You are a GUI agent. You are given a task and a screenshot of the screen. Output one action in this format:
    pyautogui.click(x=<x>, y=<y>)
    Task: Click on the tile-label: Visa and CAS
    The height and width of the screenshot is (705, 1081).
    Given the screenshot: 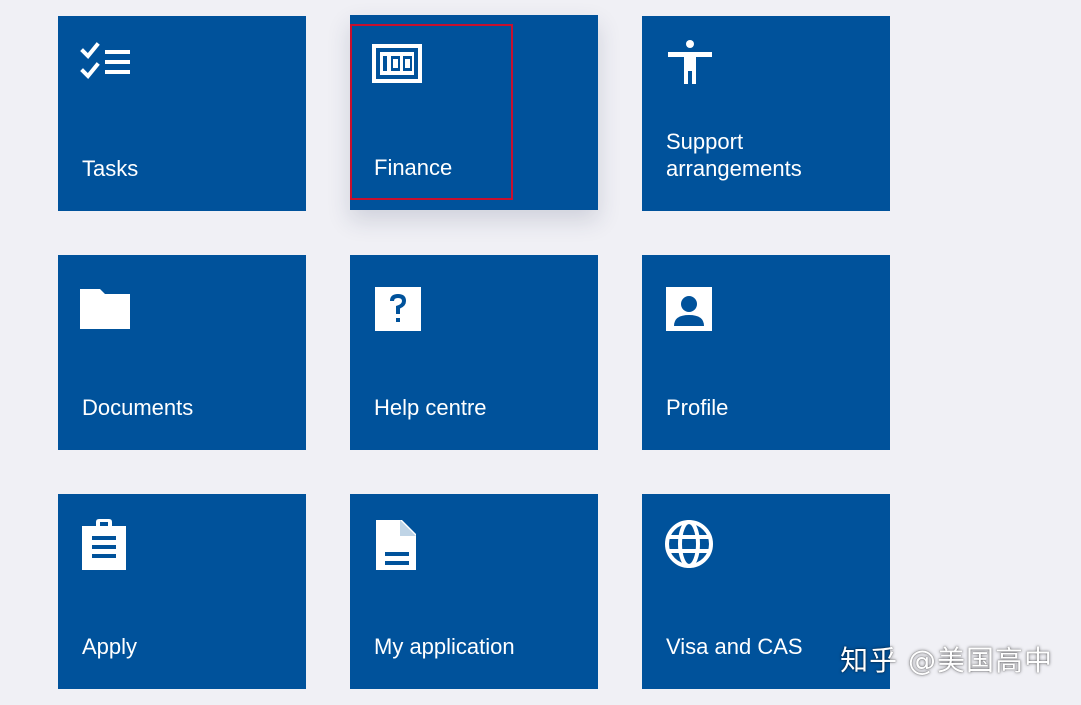 What is the action you would take?
    pyautogui.click(x=734, y=646)
    